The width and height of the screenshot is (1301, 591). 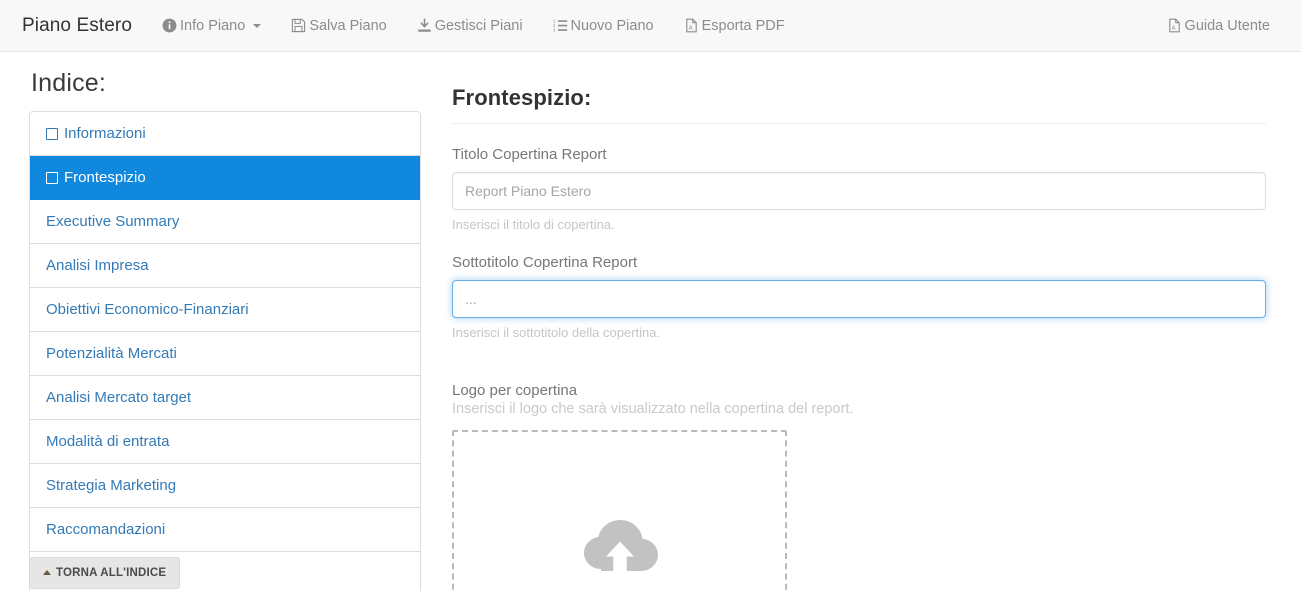 I want to click on nav-item-nuovo-piano: 123 Nuovo Piano, so click(x=603, y=25).